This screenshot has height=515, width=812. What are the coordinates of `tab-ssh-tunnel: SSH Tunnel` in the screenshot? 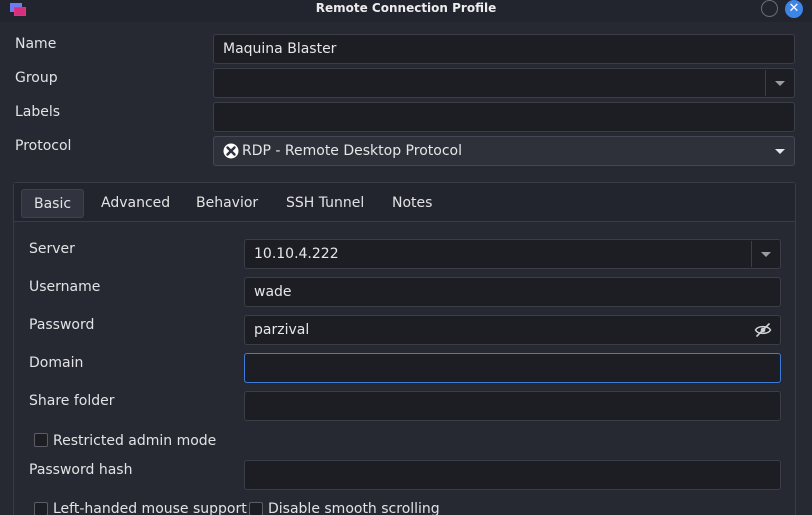 It's located at (325, 203).